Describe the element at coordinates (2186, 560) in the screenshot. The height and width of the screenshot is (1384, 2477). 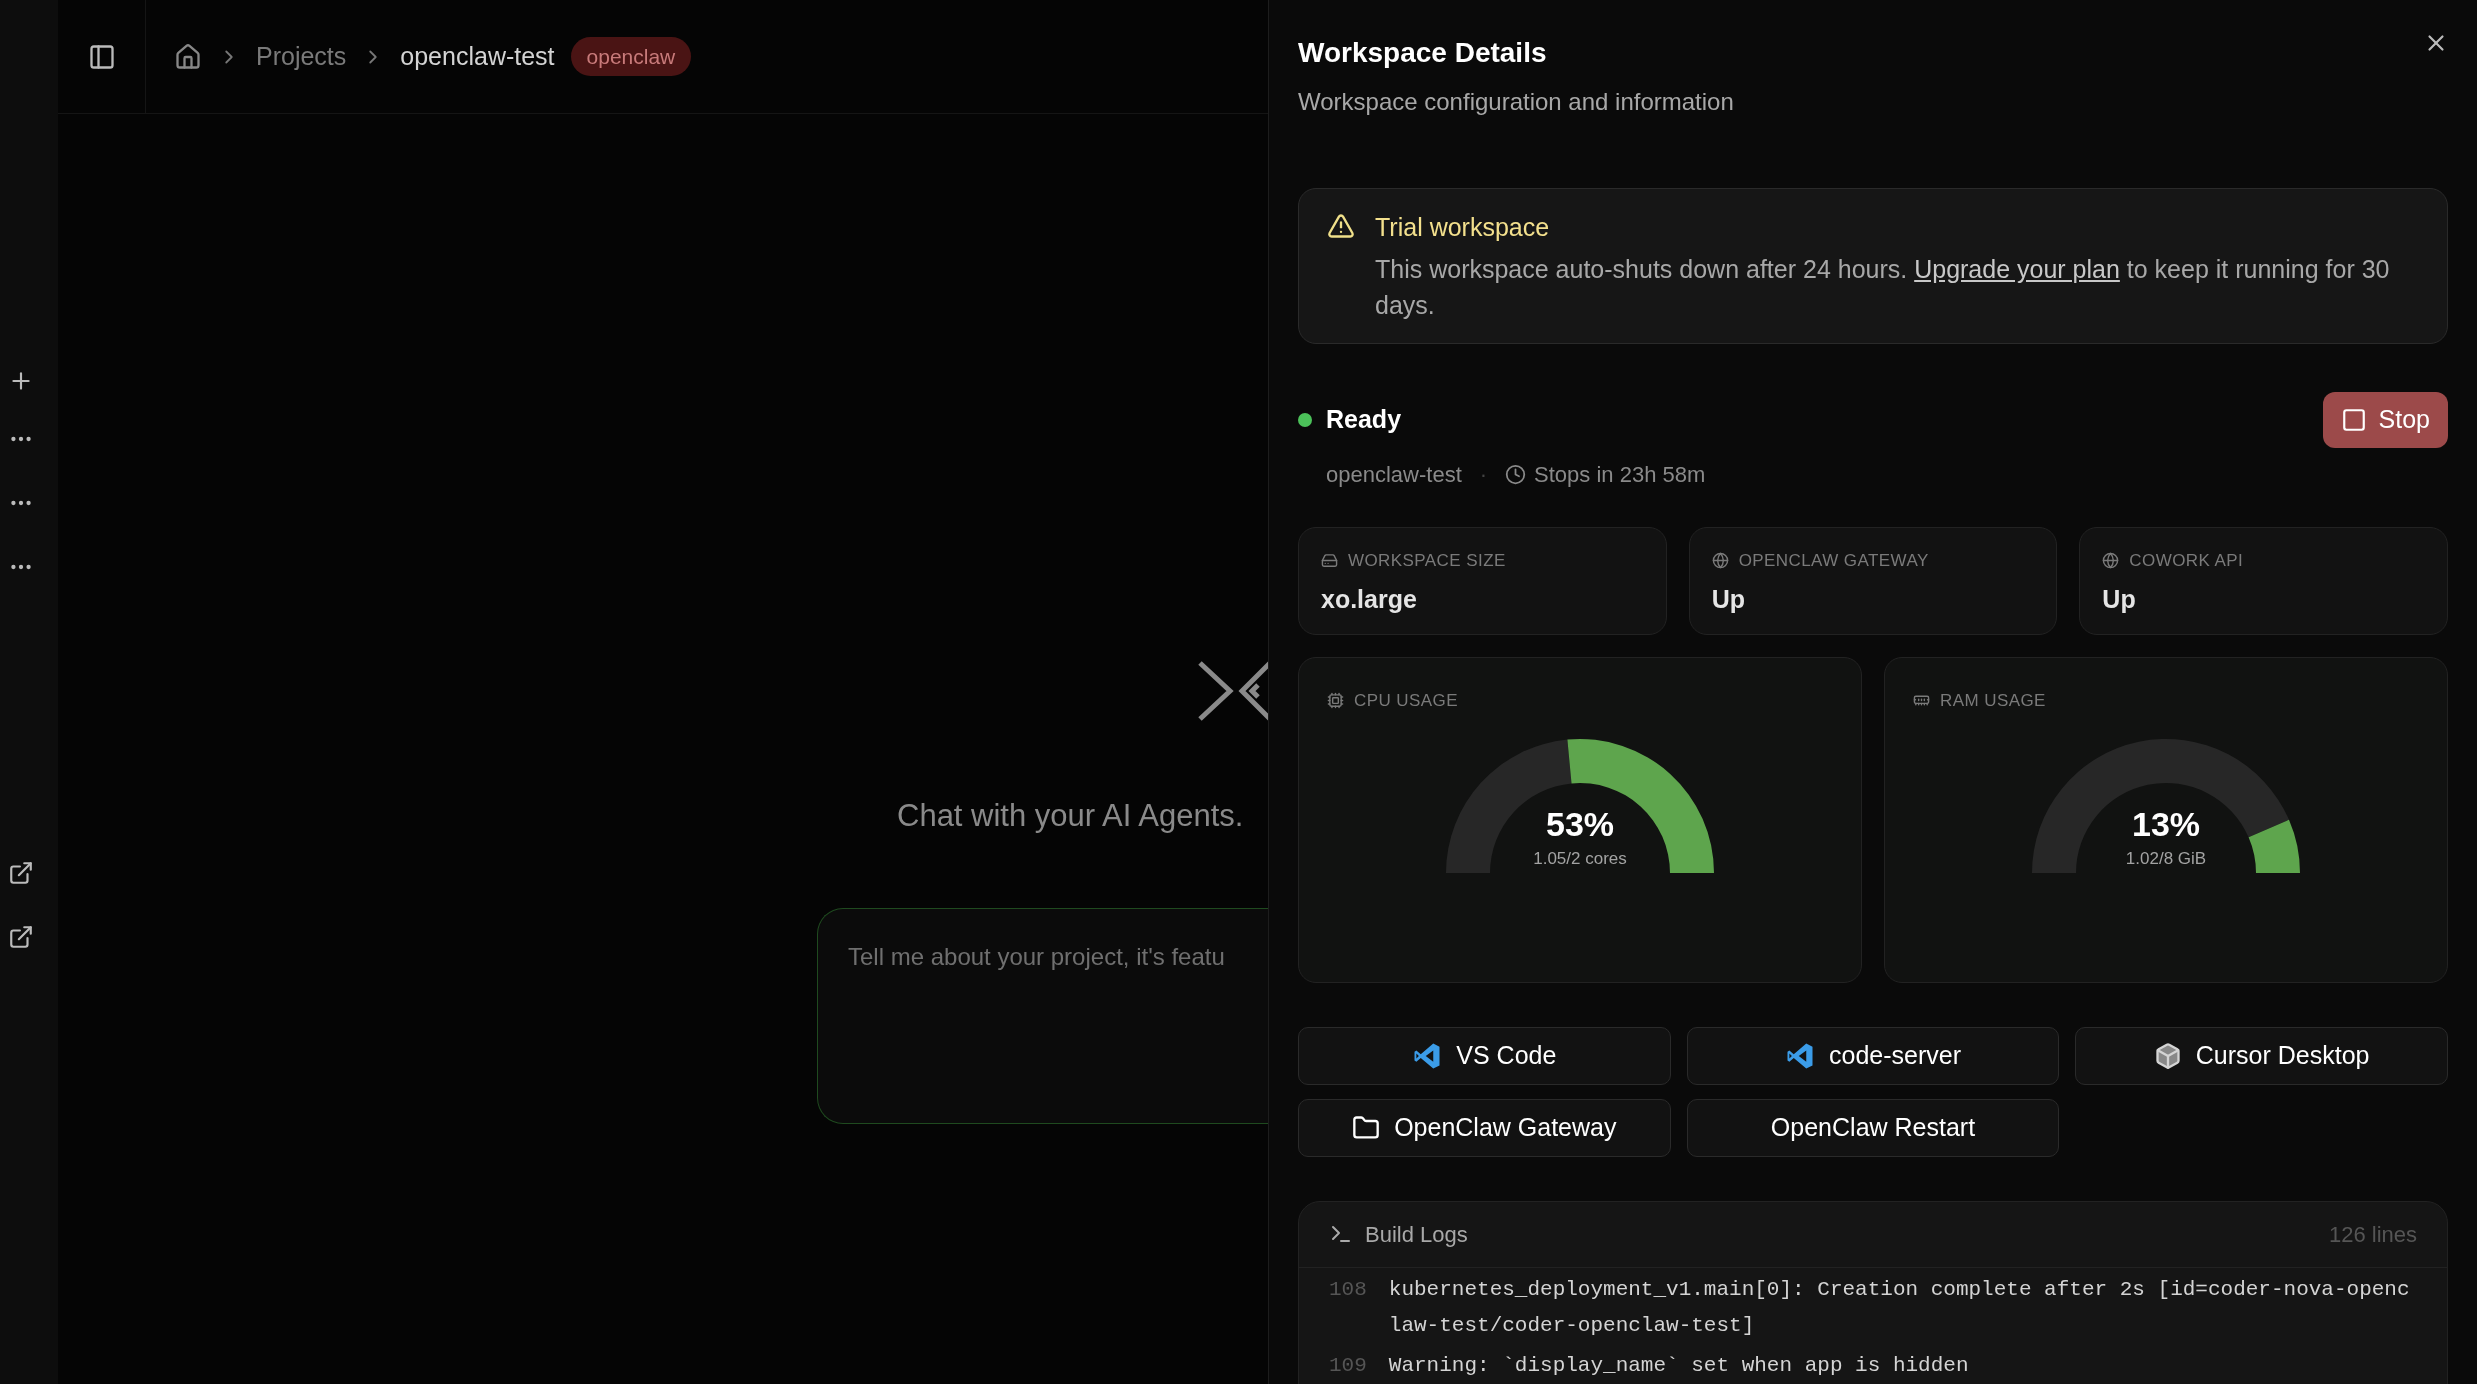
I see `card-label: COWORK API` at that location.